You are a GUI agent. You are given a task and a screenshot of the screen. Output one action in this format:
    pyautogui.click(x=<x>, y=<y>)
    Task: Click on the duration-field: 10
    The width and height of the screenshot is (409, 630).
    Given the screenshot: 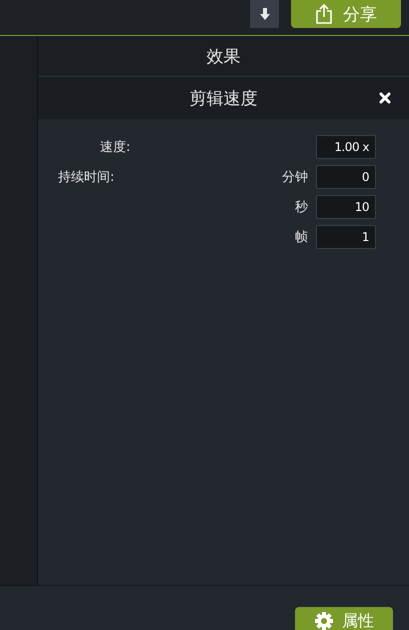 What is the action you would take?
    pyautogui.click(x=346, y=207)
    